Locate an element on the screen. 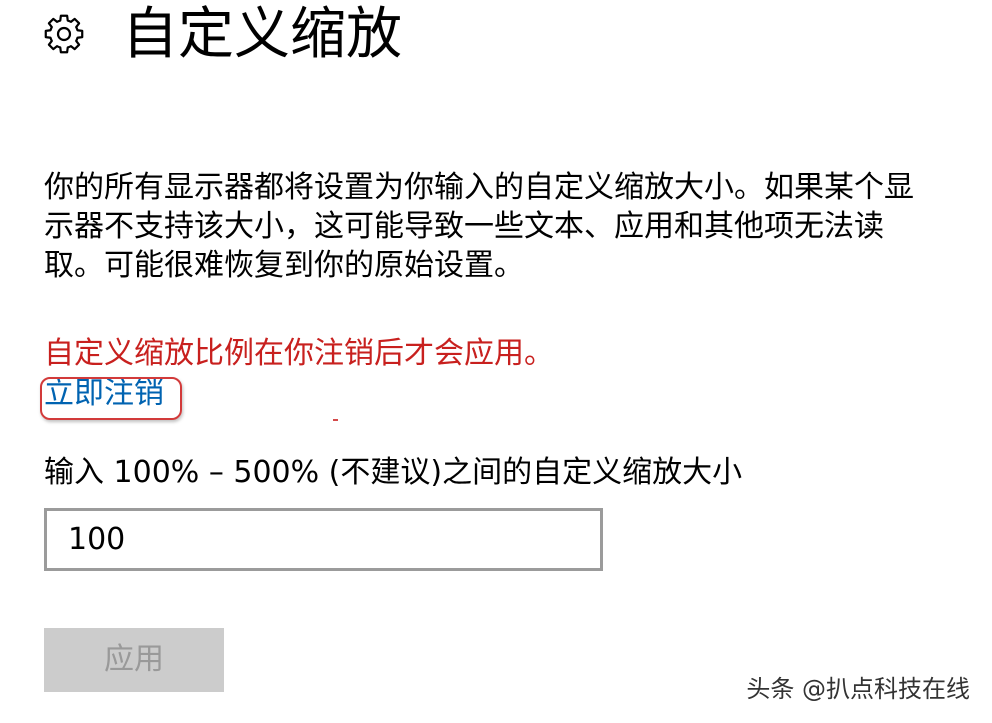 The height and width of the screenshot is (723, 992). apply-button: 应用 is located at coordinates (134, 660).